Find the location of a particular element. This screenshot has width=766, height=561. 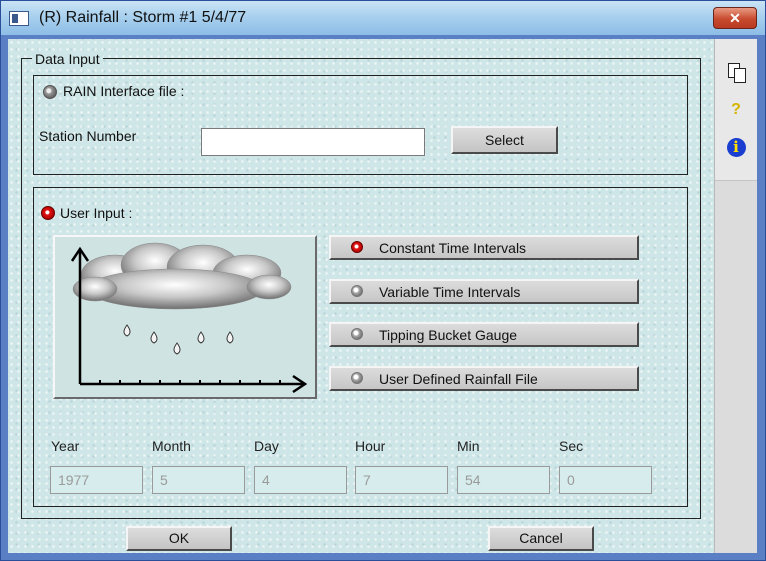

year-field: 1977 is located at coordinates (96, 480).